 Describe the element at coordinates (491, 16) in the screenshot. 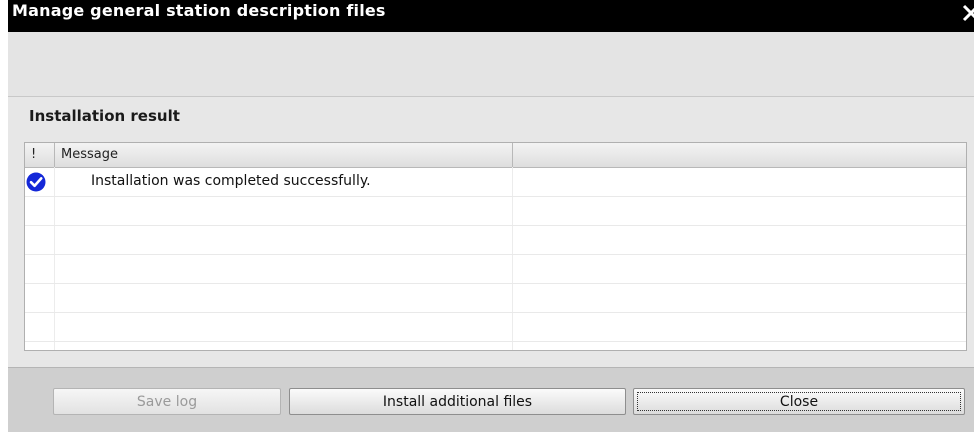

I see `title-bar: Manage general station description files` at that location.